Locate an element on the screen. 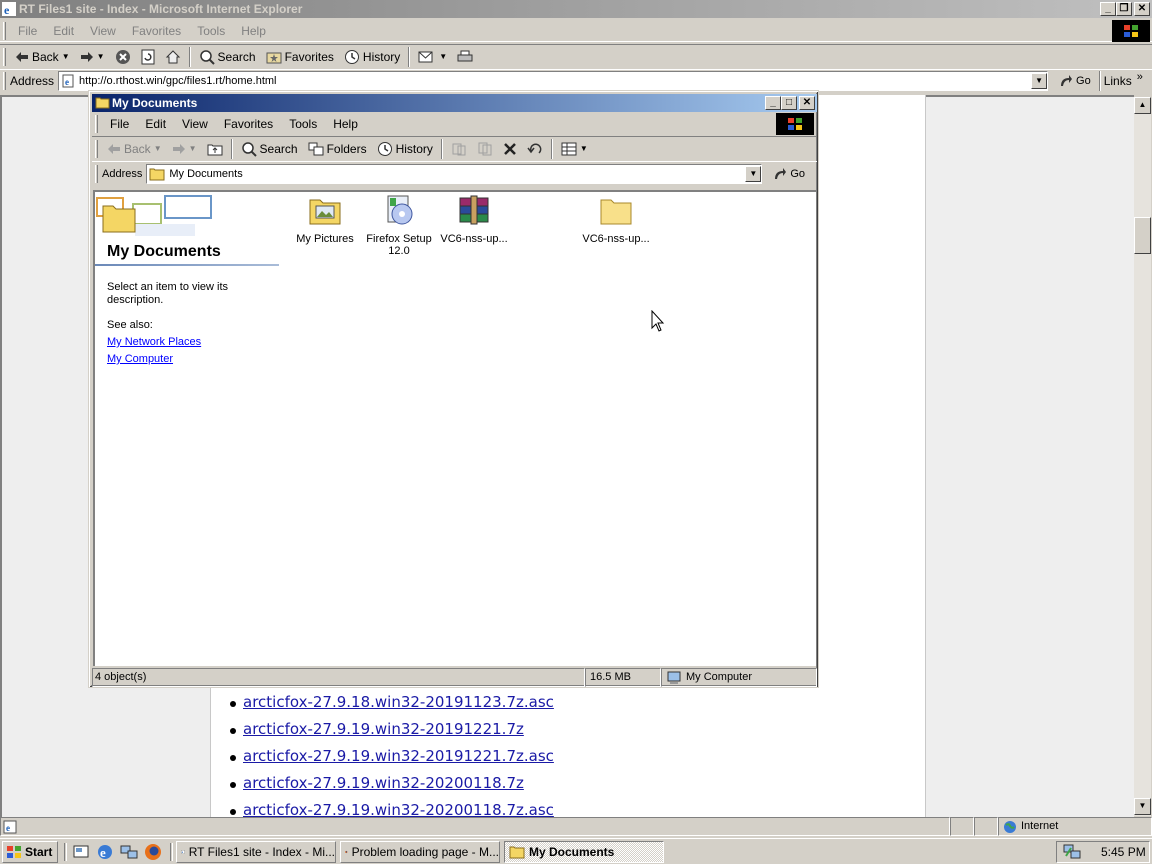  explorer-close-button: ✕ is located at coordinates (807, 103).